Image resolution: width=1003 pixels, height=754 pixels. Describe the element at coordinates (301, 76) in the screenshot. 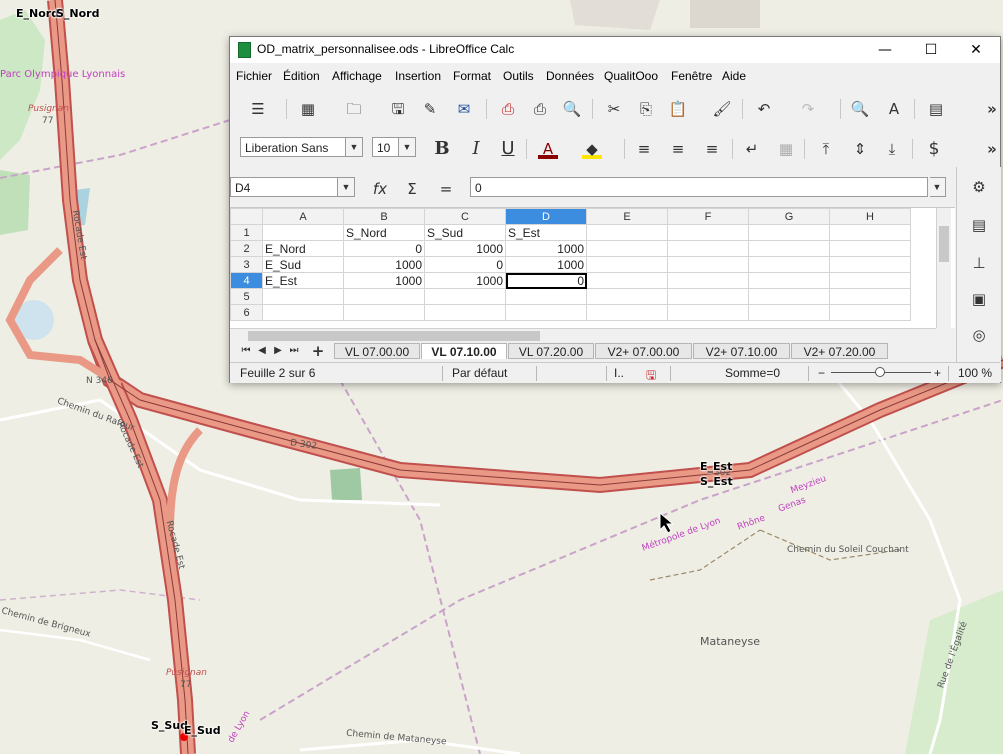

I see `menu-edition: Édition` at that location.